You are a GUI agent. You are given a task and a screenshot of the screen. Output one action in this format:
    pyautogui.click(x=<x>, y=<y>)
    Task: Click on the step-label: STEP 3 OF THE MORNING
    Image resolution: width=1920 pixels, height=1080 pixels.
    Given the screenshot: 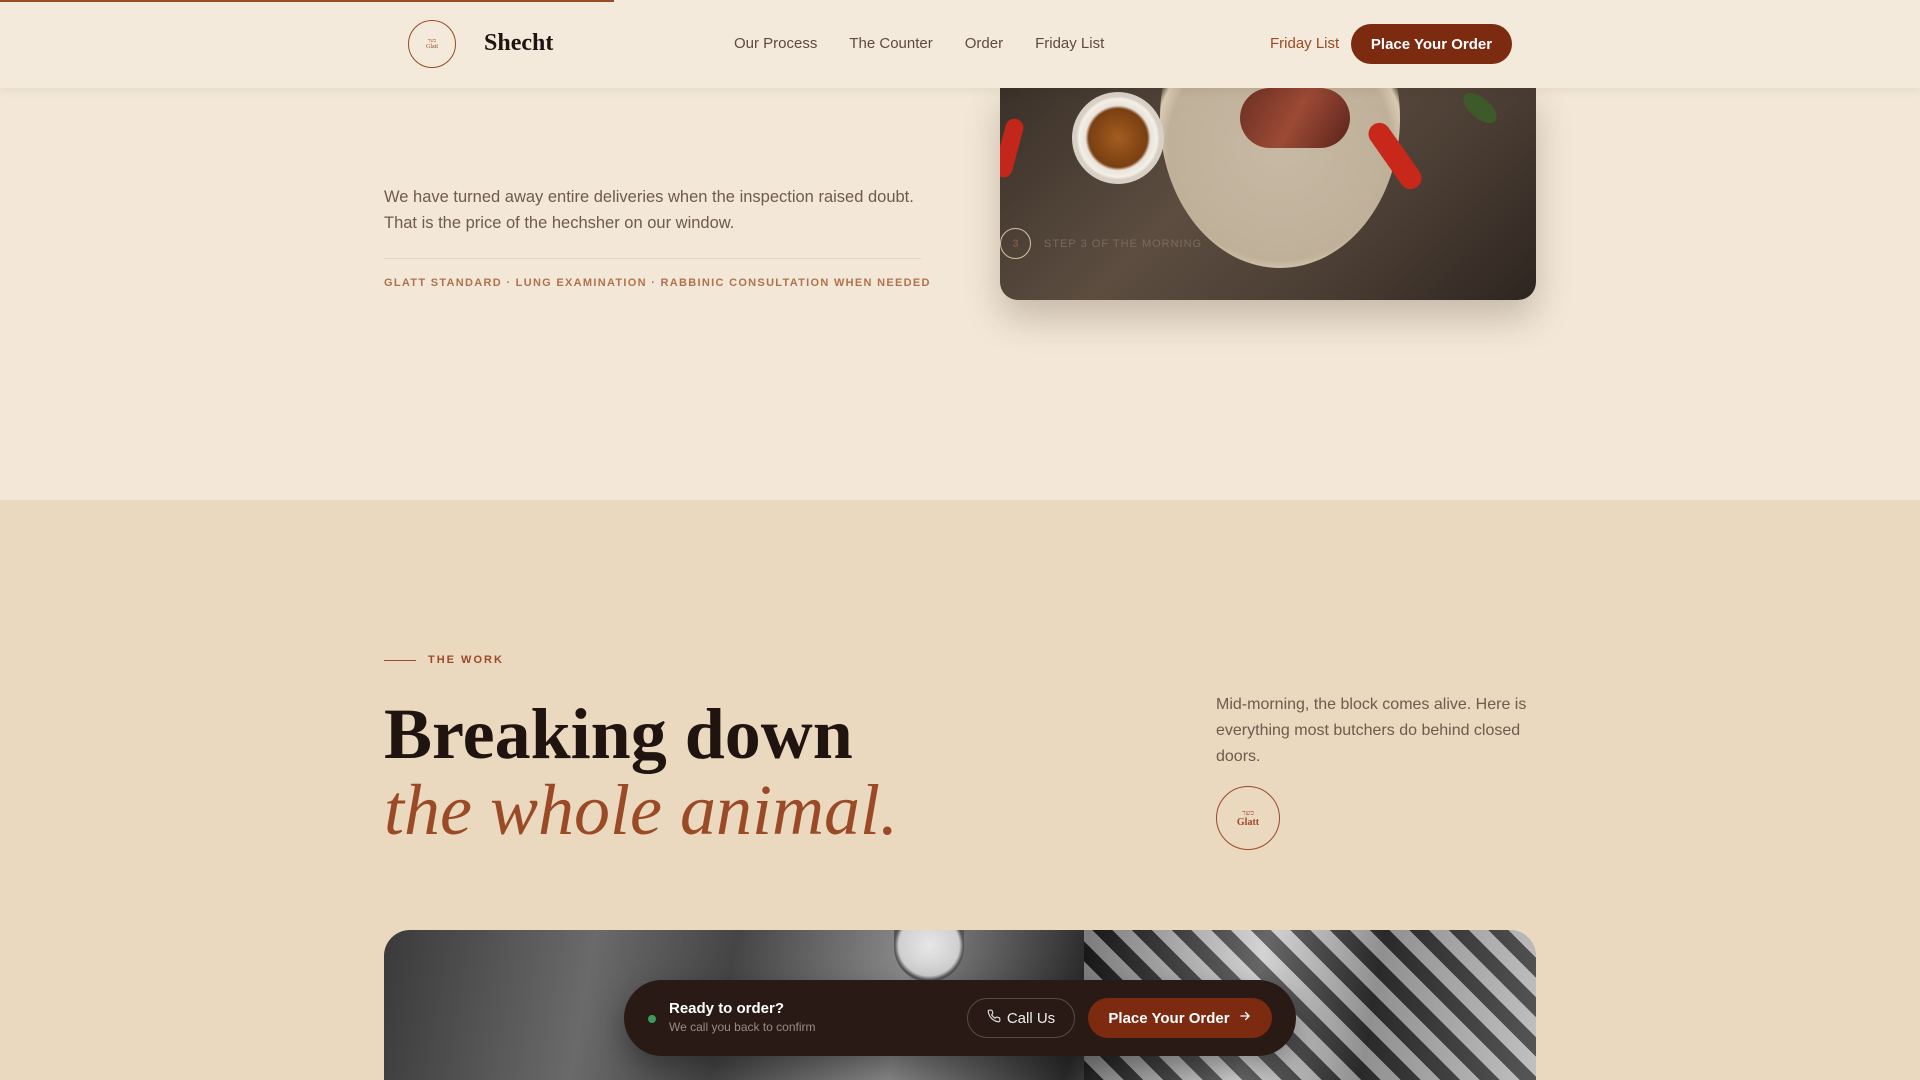 What is the action you would take?
    pyautogui.click(x=1123, y=244)
    